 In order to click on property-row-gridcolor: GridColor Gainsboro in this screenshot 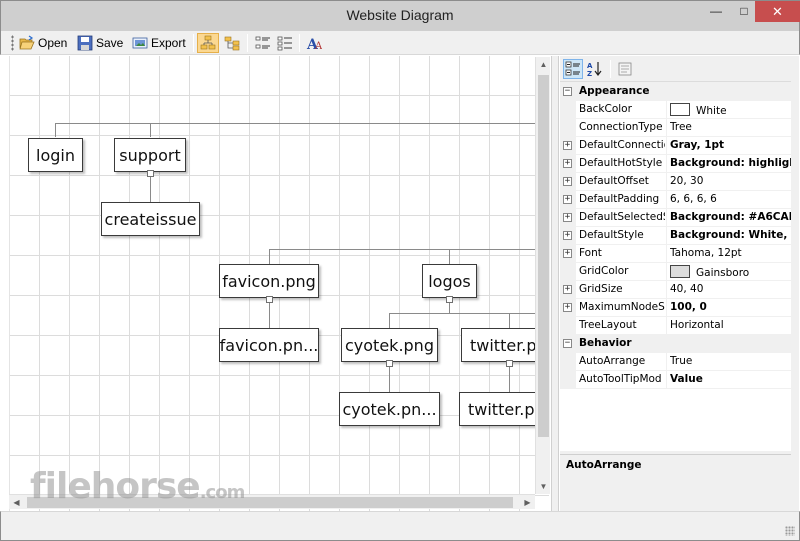, I will do `click(675, 272)`.